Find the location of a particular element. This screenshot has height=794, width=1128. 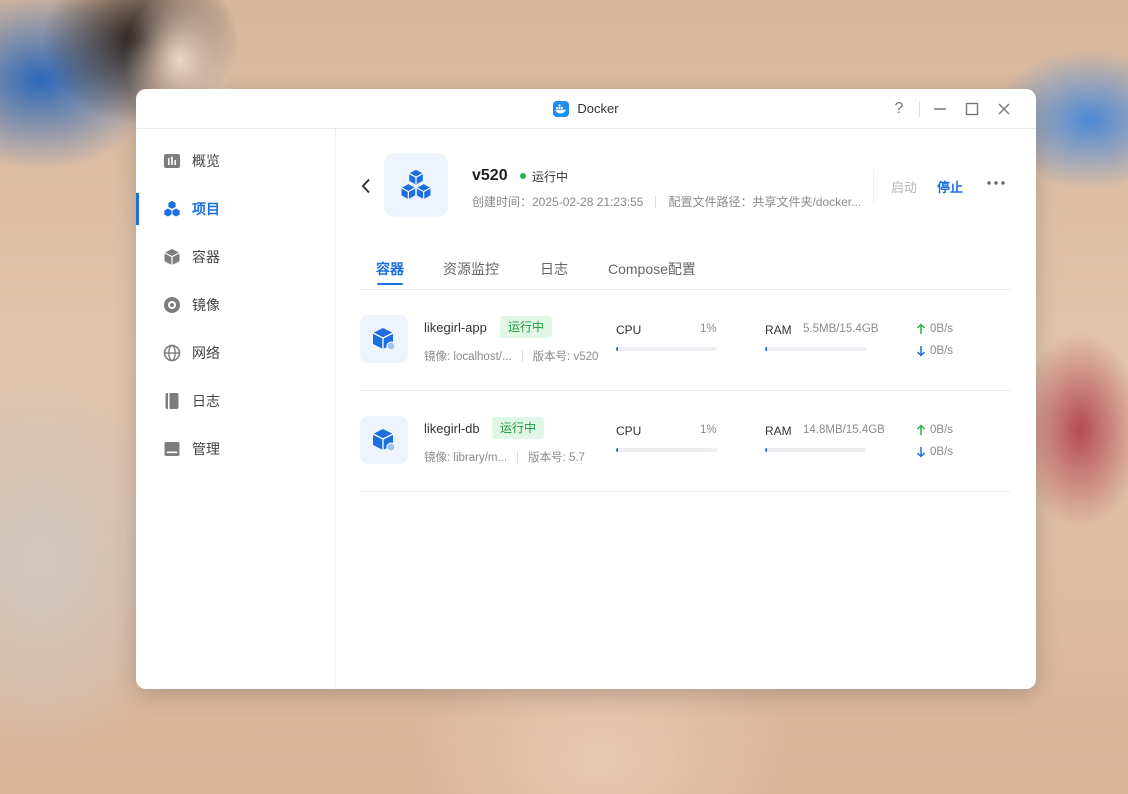

container-meta: 镜像: library/m... 版本号: 5.7 is located at coordinates (504, 457).